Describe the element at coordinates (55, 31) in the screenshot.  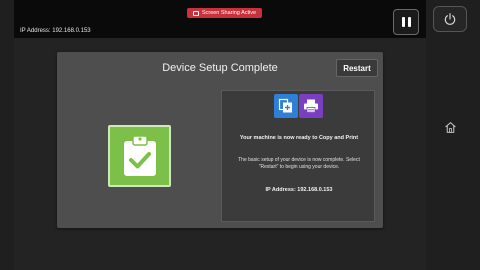
I see `status-ip-address: IP Address: 192.168.0.153` at that location.